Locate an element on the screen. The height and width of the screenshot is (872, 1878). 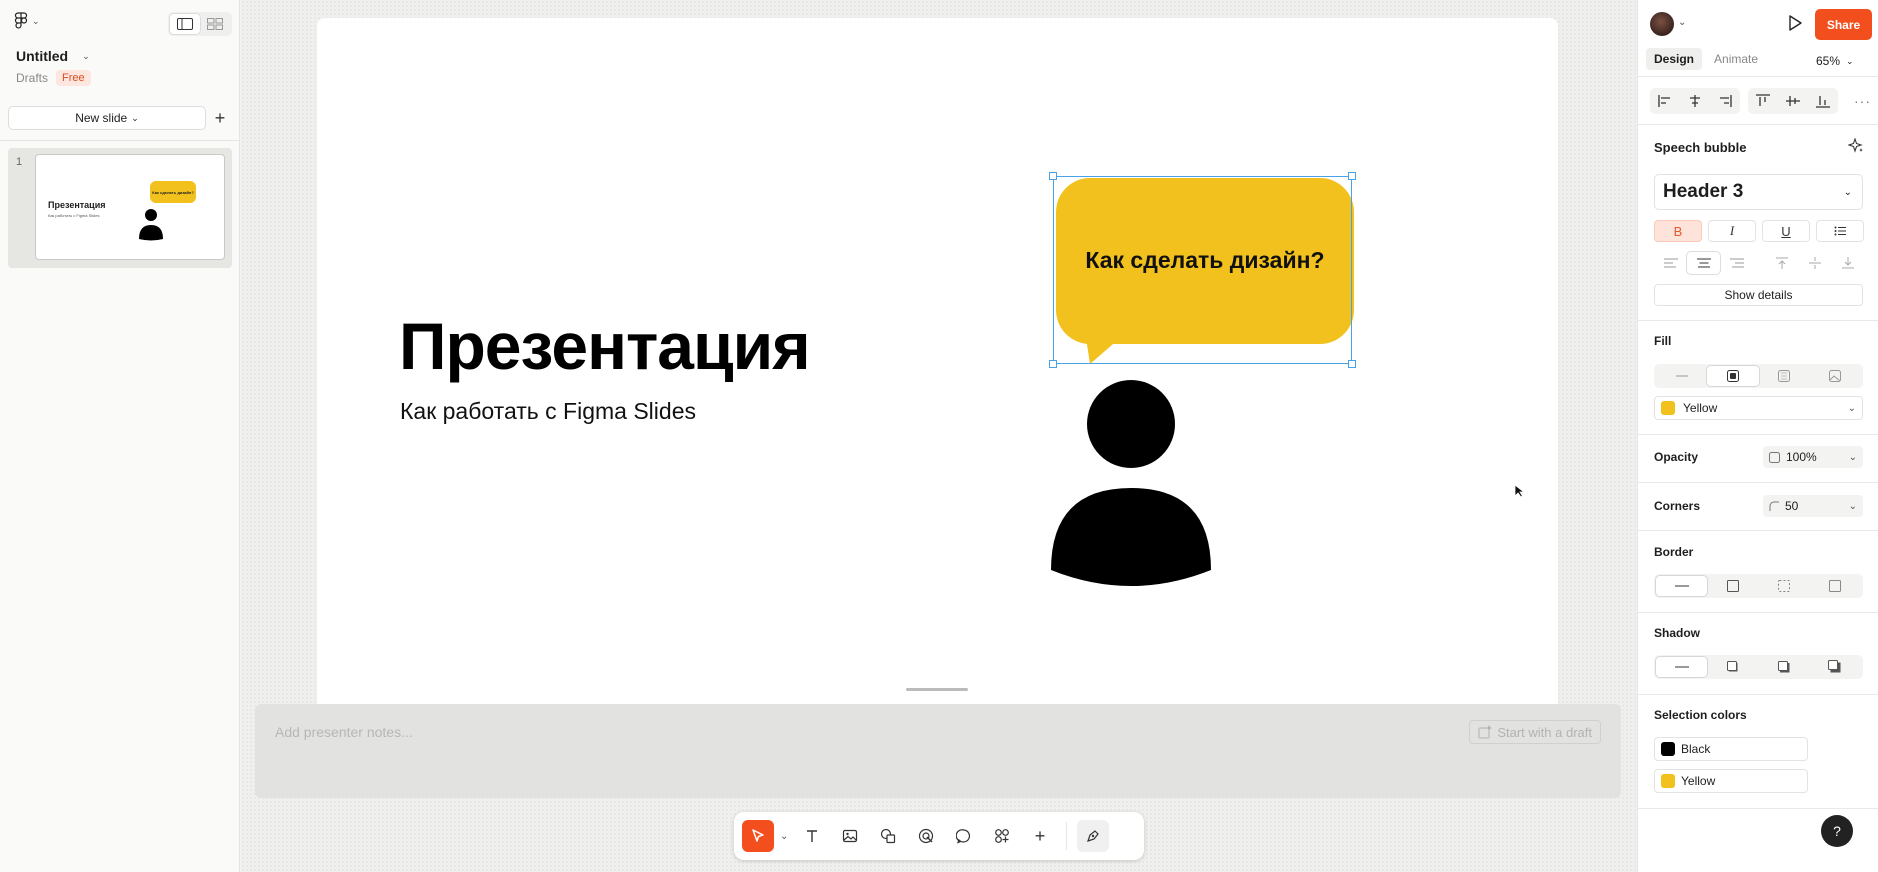
shadow-large-icon is located at coordinates (1834, 666).